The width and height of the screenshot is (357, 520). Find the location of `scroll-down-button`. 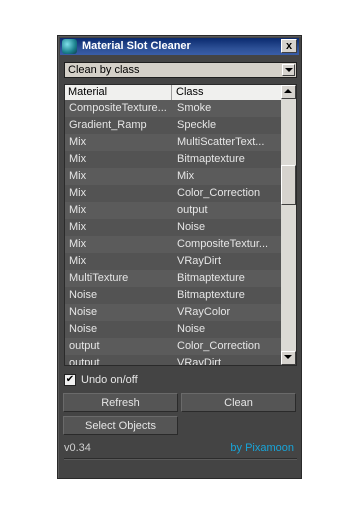

scroll-down-button is located at coordinates (288, 358).